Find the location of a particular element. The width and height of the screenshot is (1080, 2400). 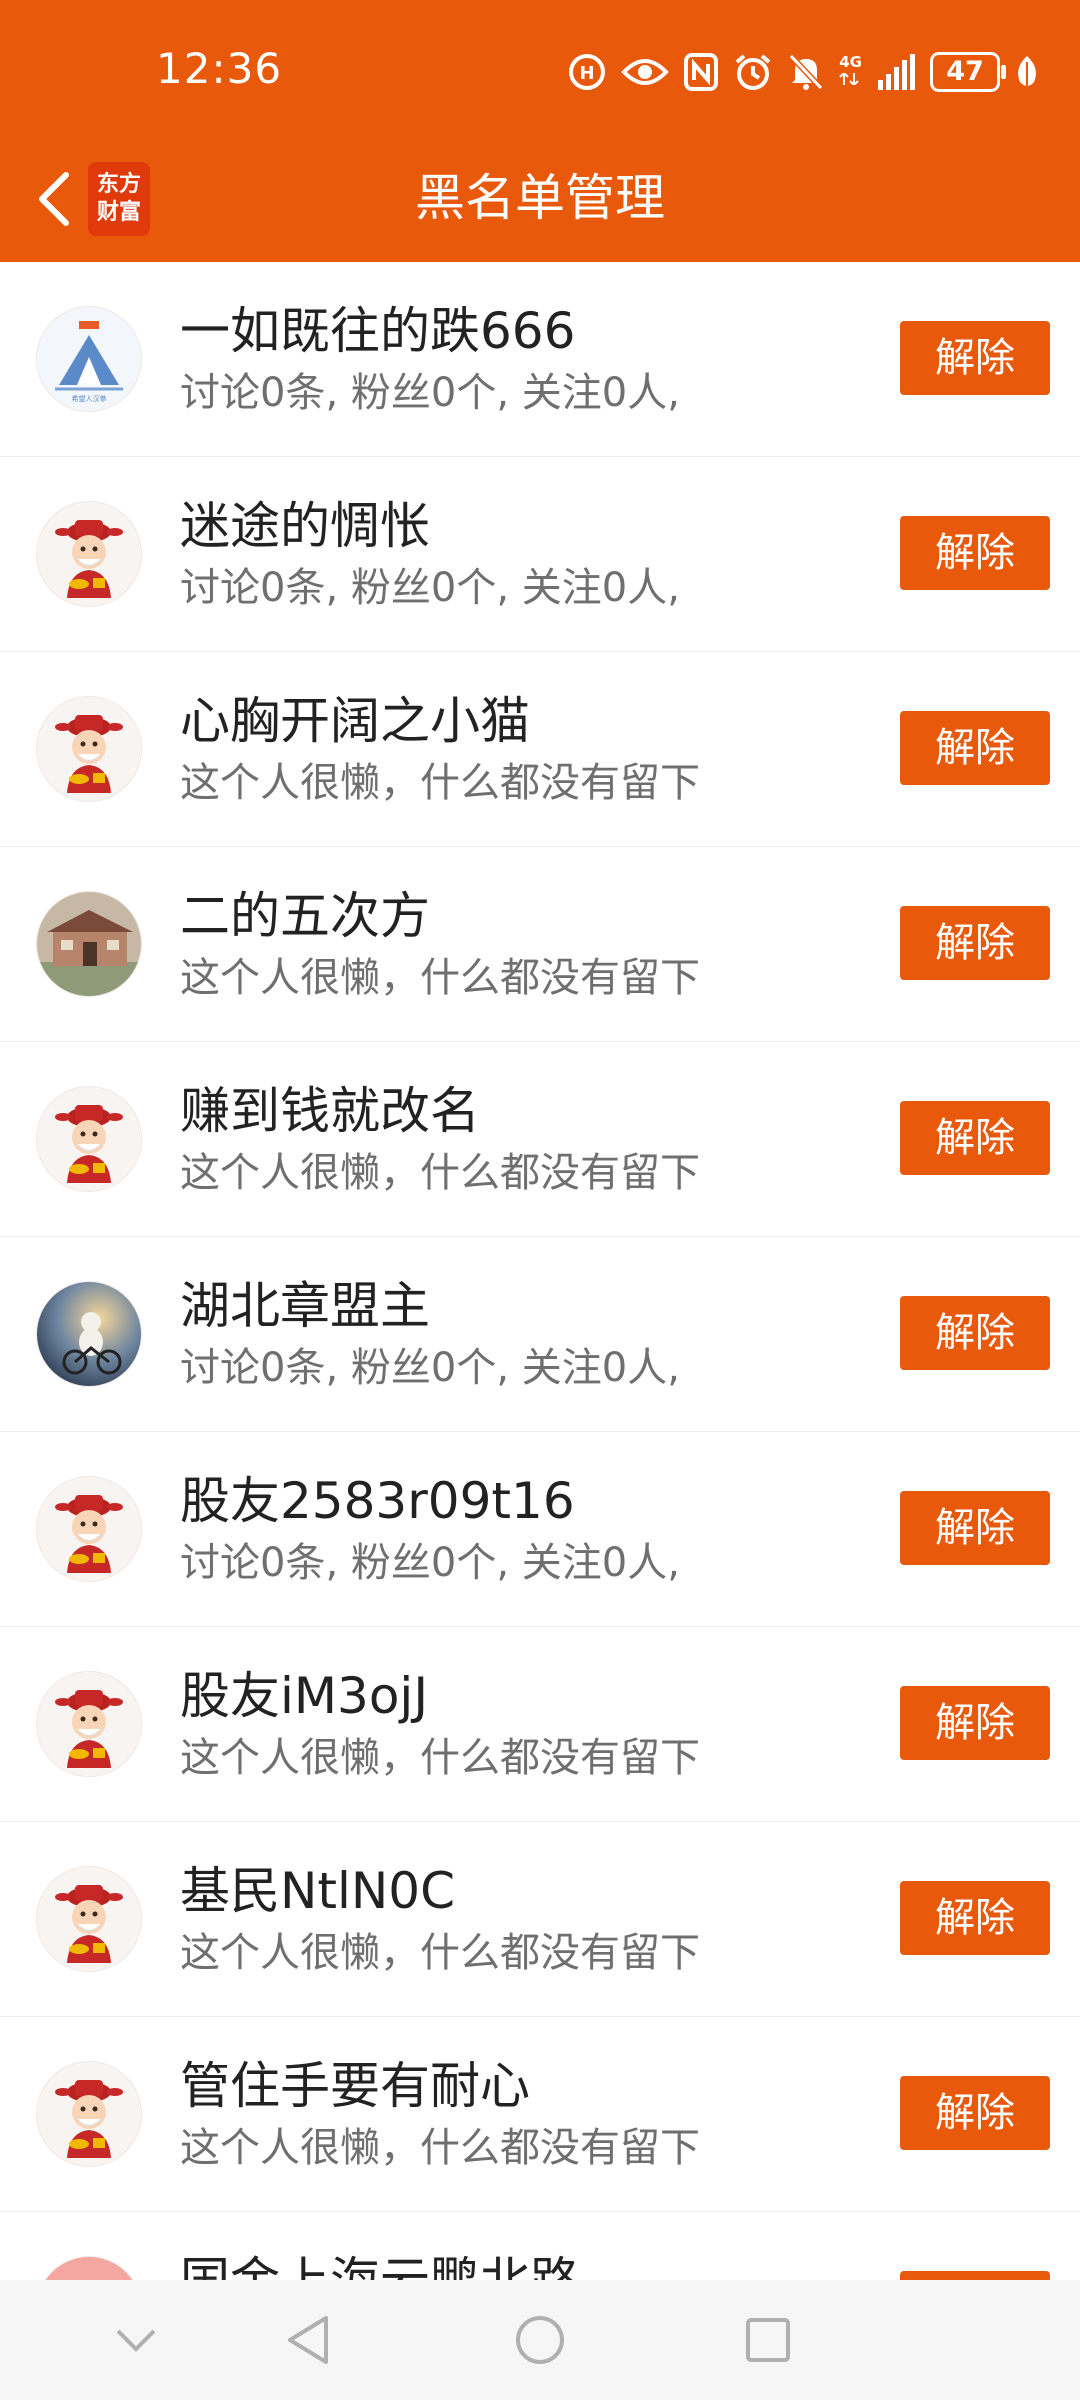

hide-nav-button is located at coordinates (136, 2340).